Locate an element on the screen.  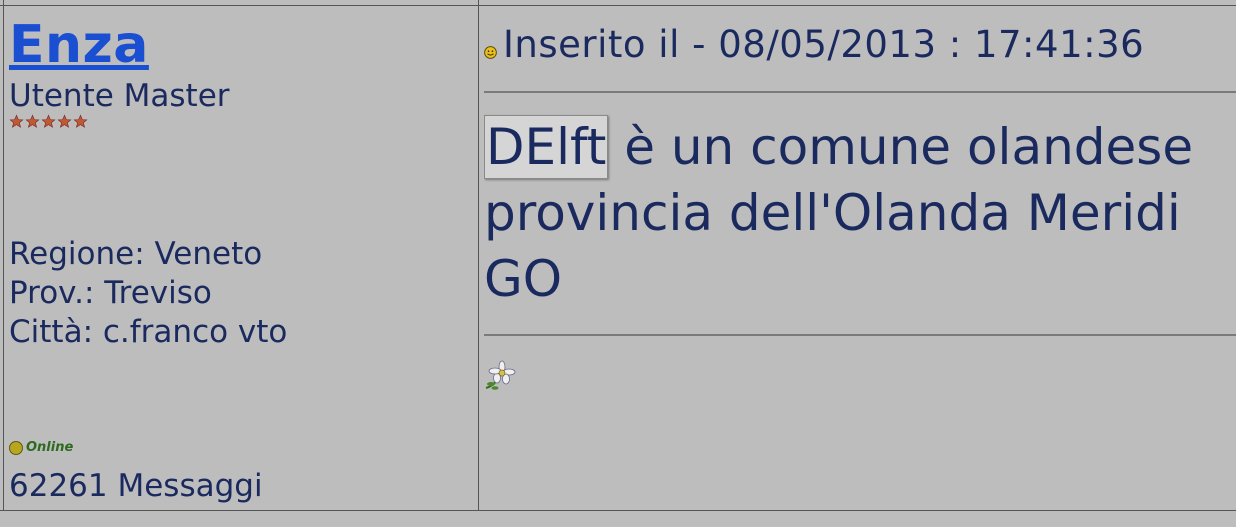
post-body-line-2: provincia dell'Olanda Meridi is located at coordinates (832, 213).